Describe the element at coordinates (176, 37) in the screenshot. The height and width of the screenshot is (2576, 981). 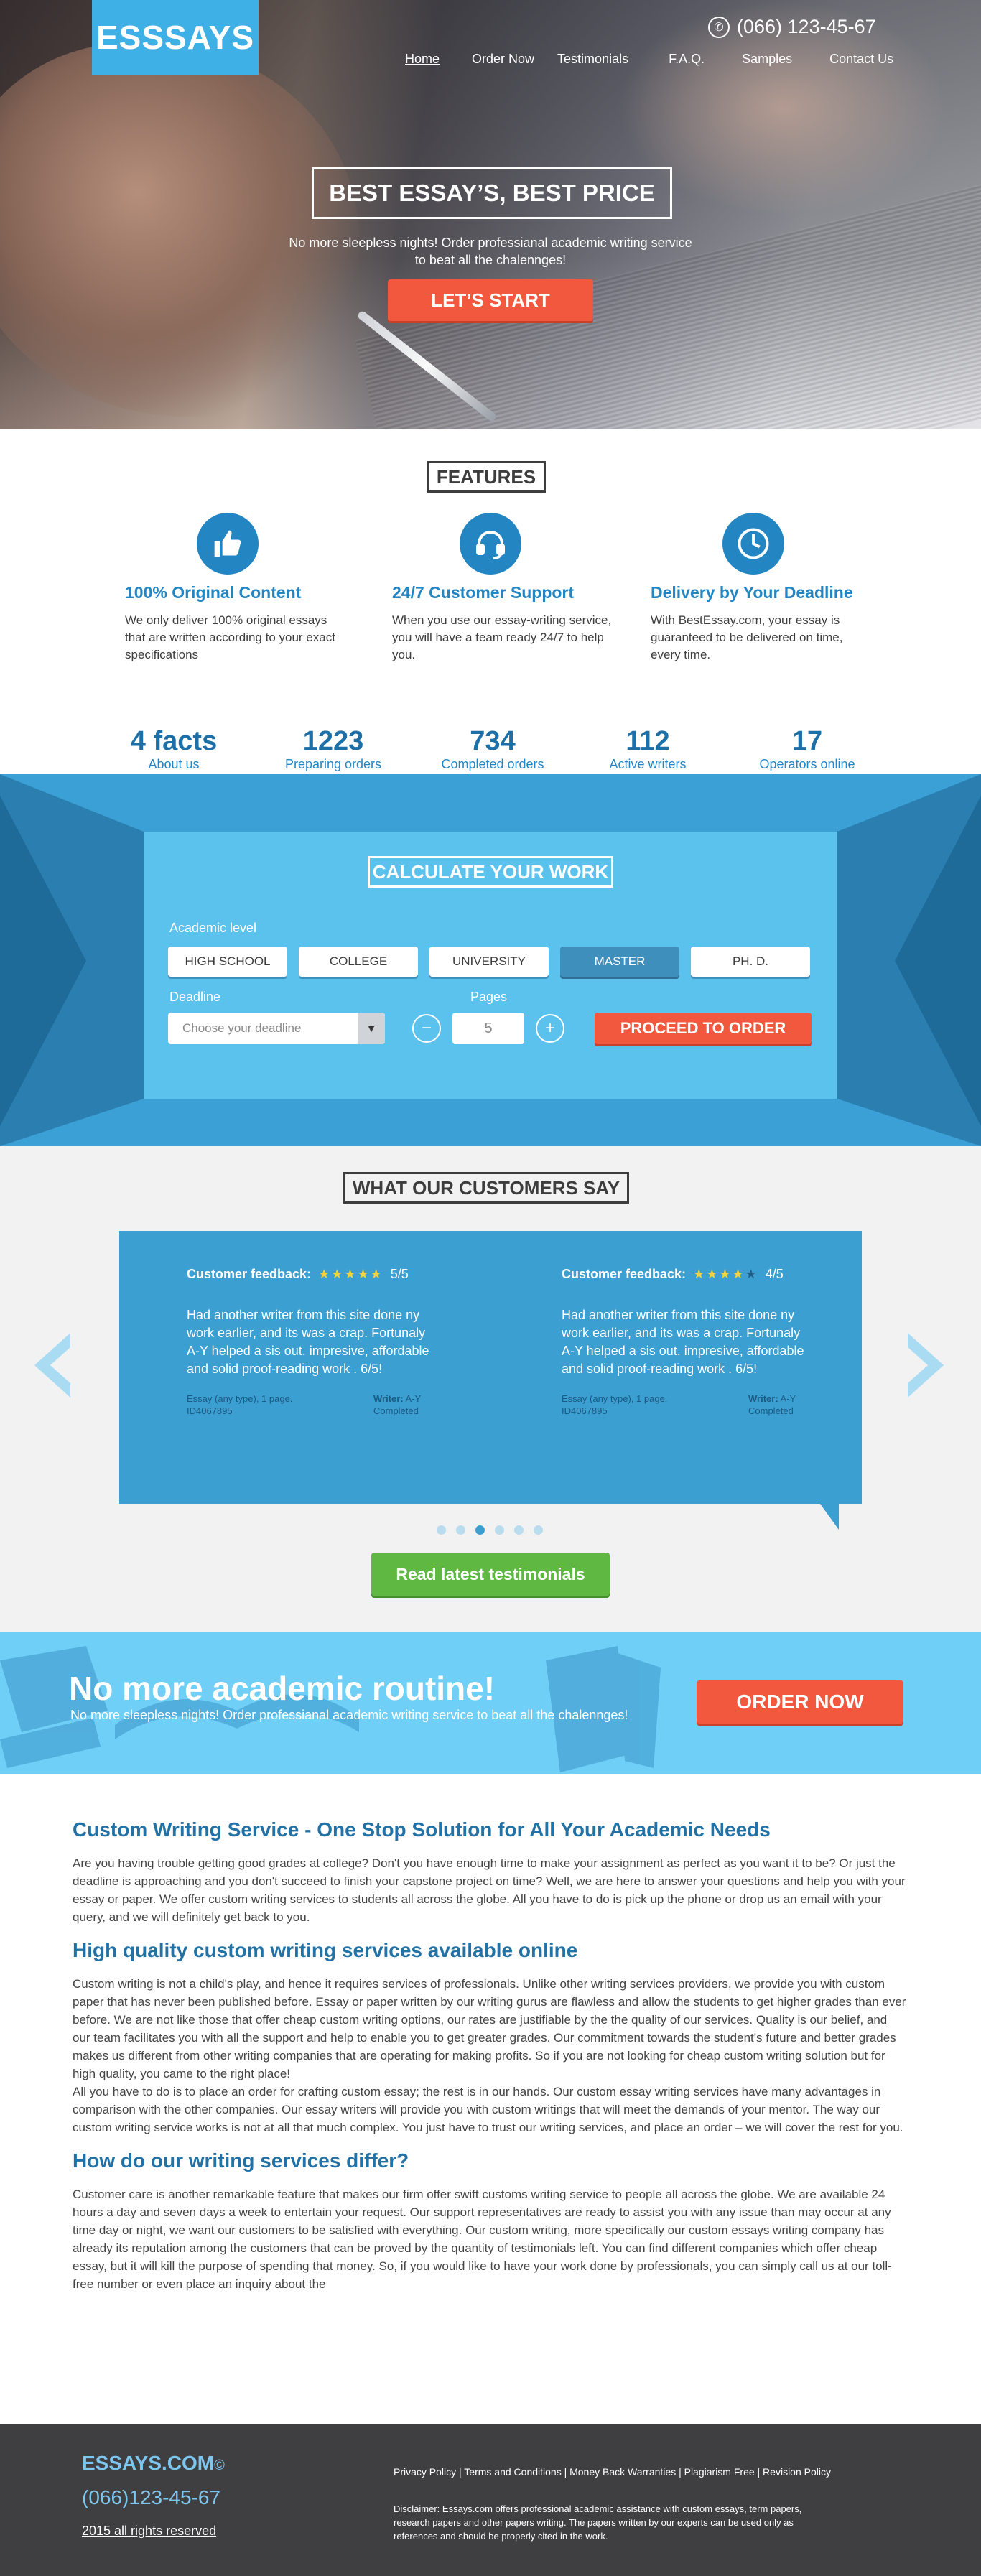
I see `site-logo: ESSSAYS` at that location.